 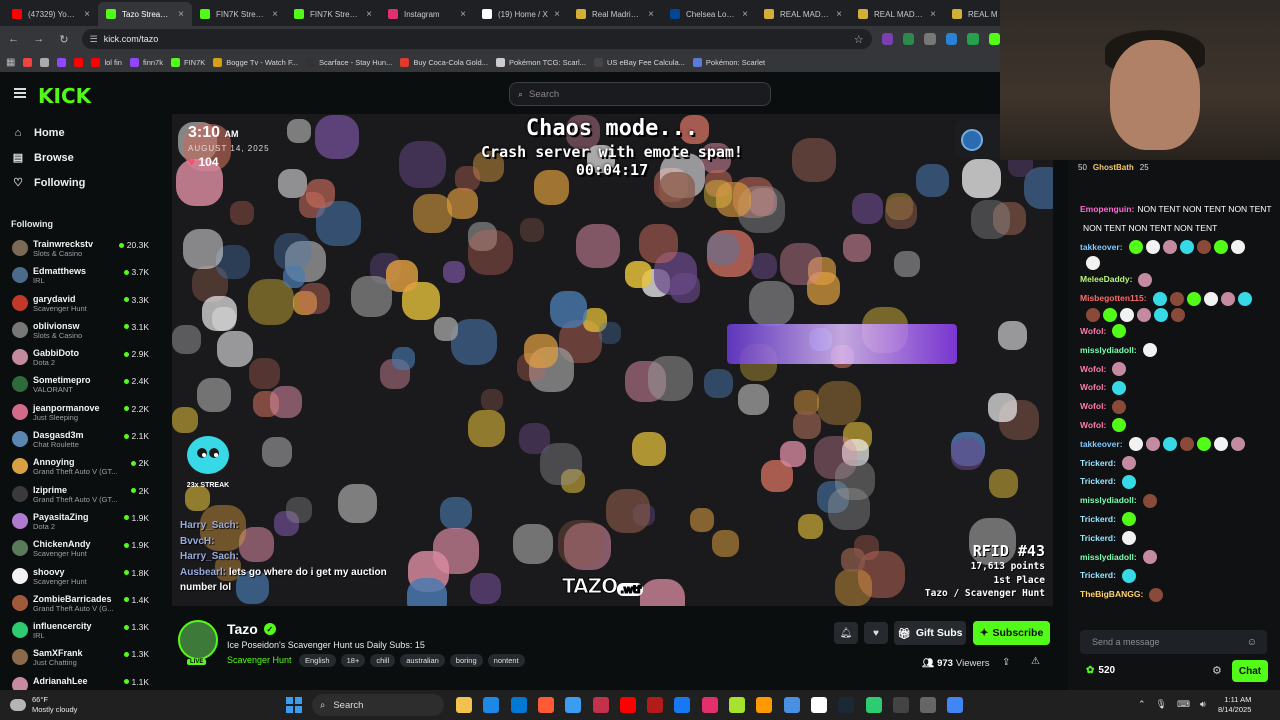 I want to click on followed-channel: jeanpormanove Just Sleeping 2.2K, so click(x=80, y=412).